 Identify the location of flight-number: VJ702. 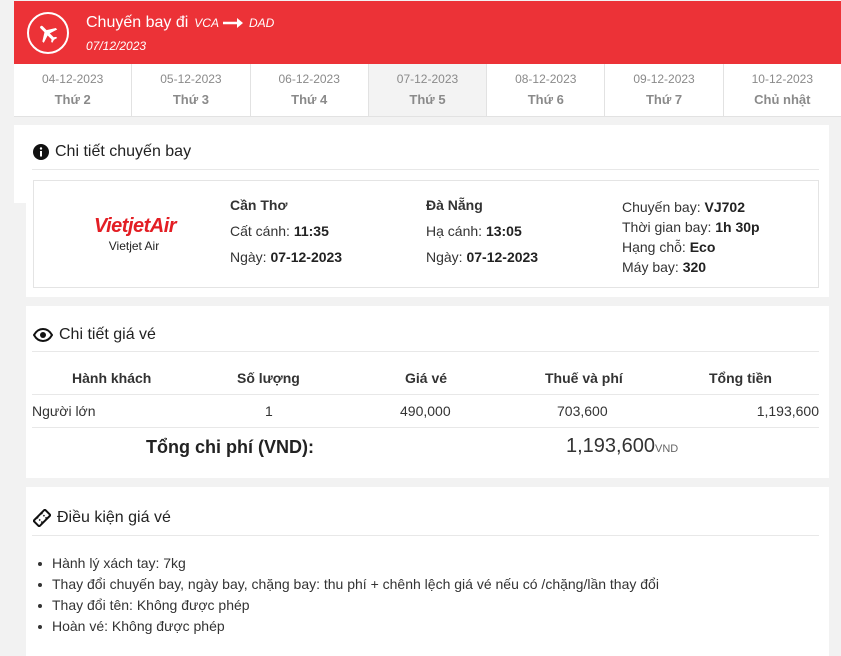
(724, 207).